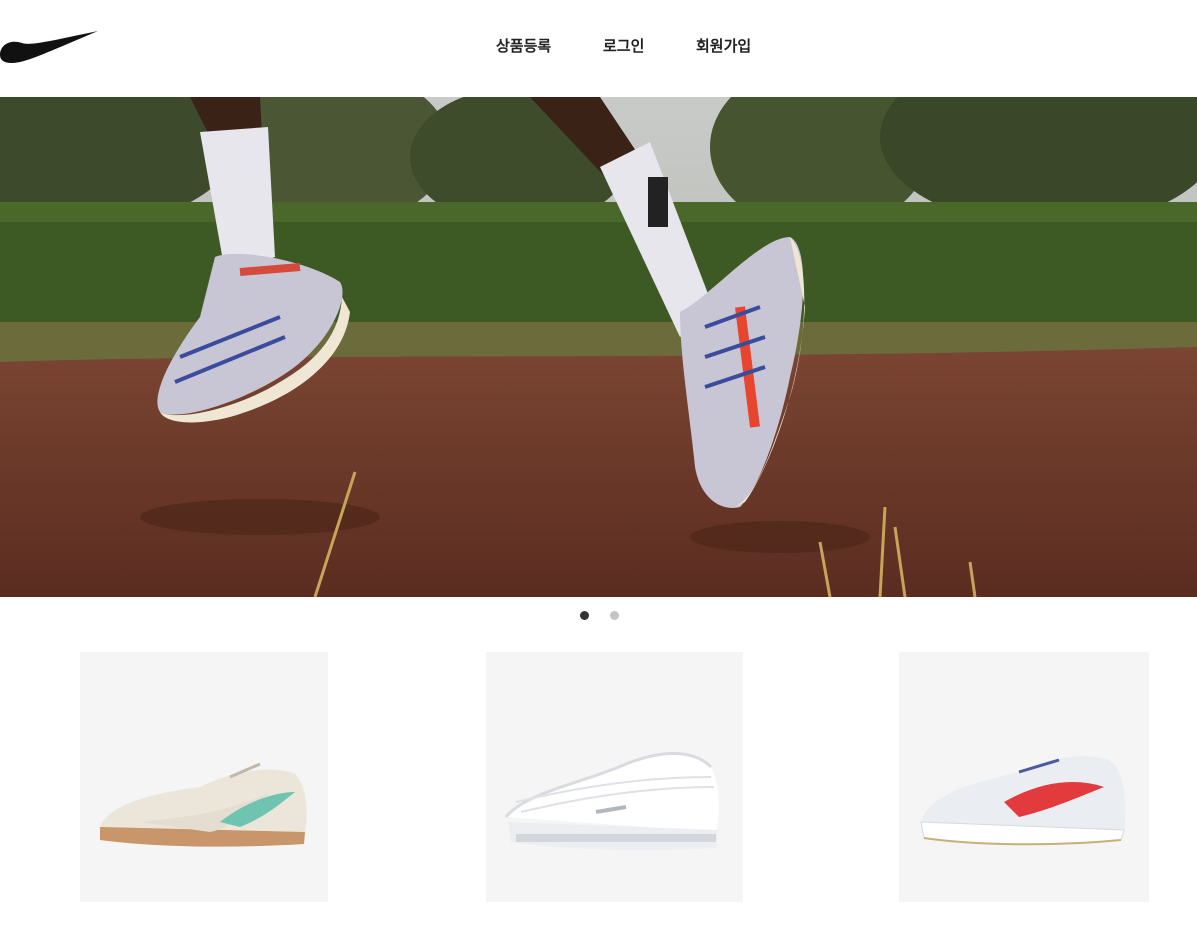 This screenshot has width=1197, height=950. What do you see at coordinates (523, 46) in the screenshot?
I see `nav-link-product-register: 상품등록` at bounding box center [523, 46].